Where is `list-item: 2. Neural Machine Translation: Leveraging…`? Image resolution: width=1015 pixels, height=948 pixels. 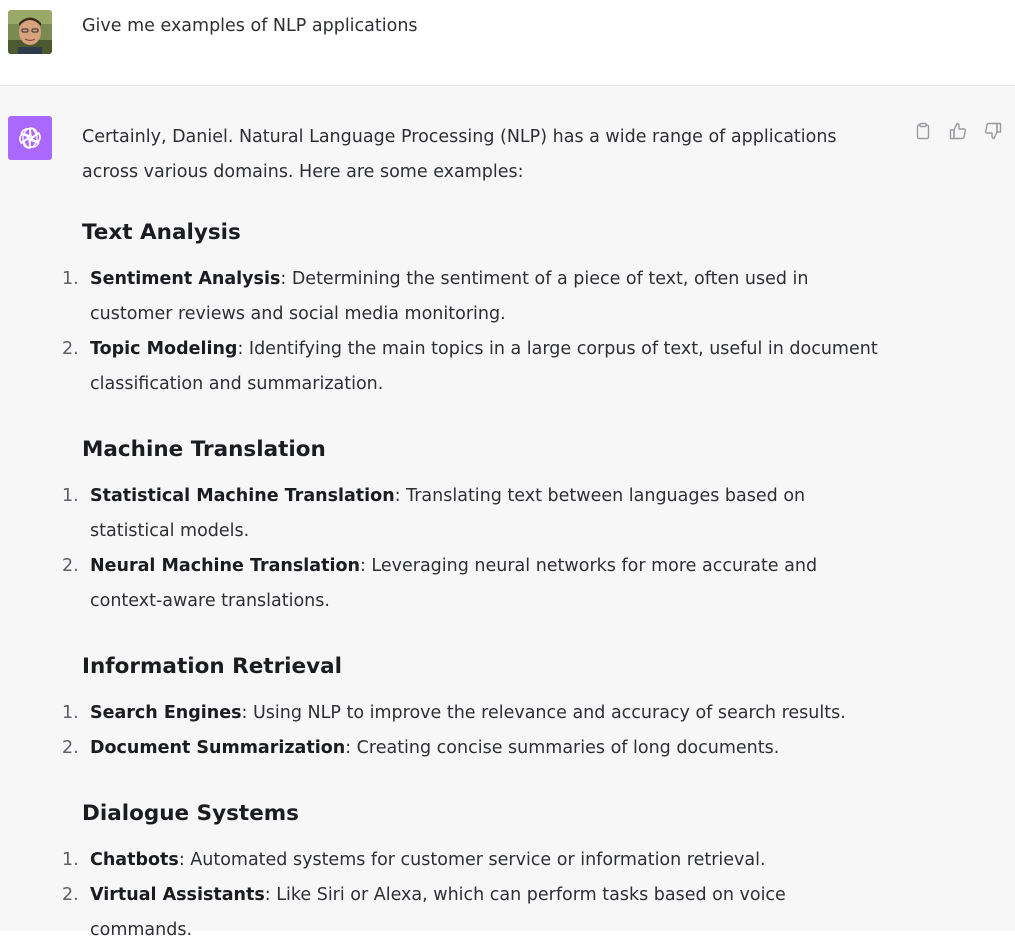 list-item: 2. Neural Machine Translation: Leveraging… is located at coordinates (472, 584).